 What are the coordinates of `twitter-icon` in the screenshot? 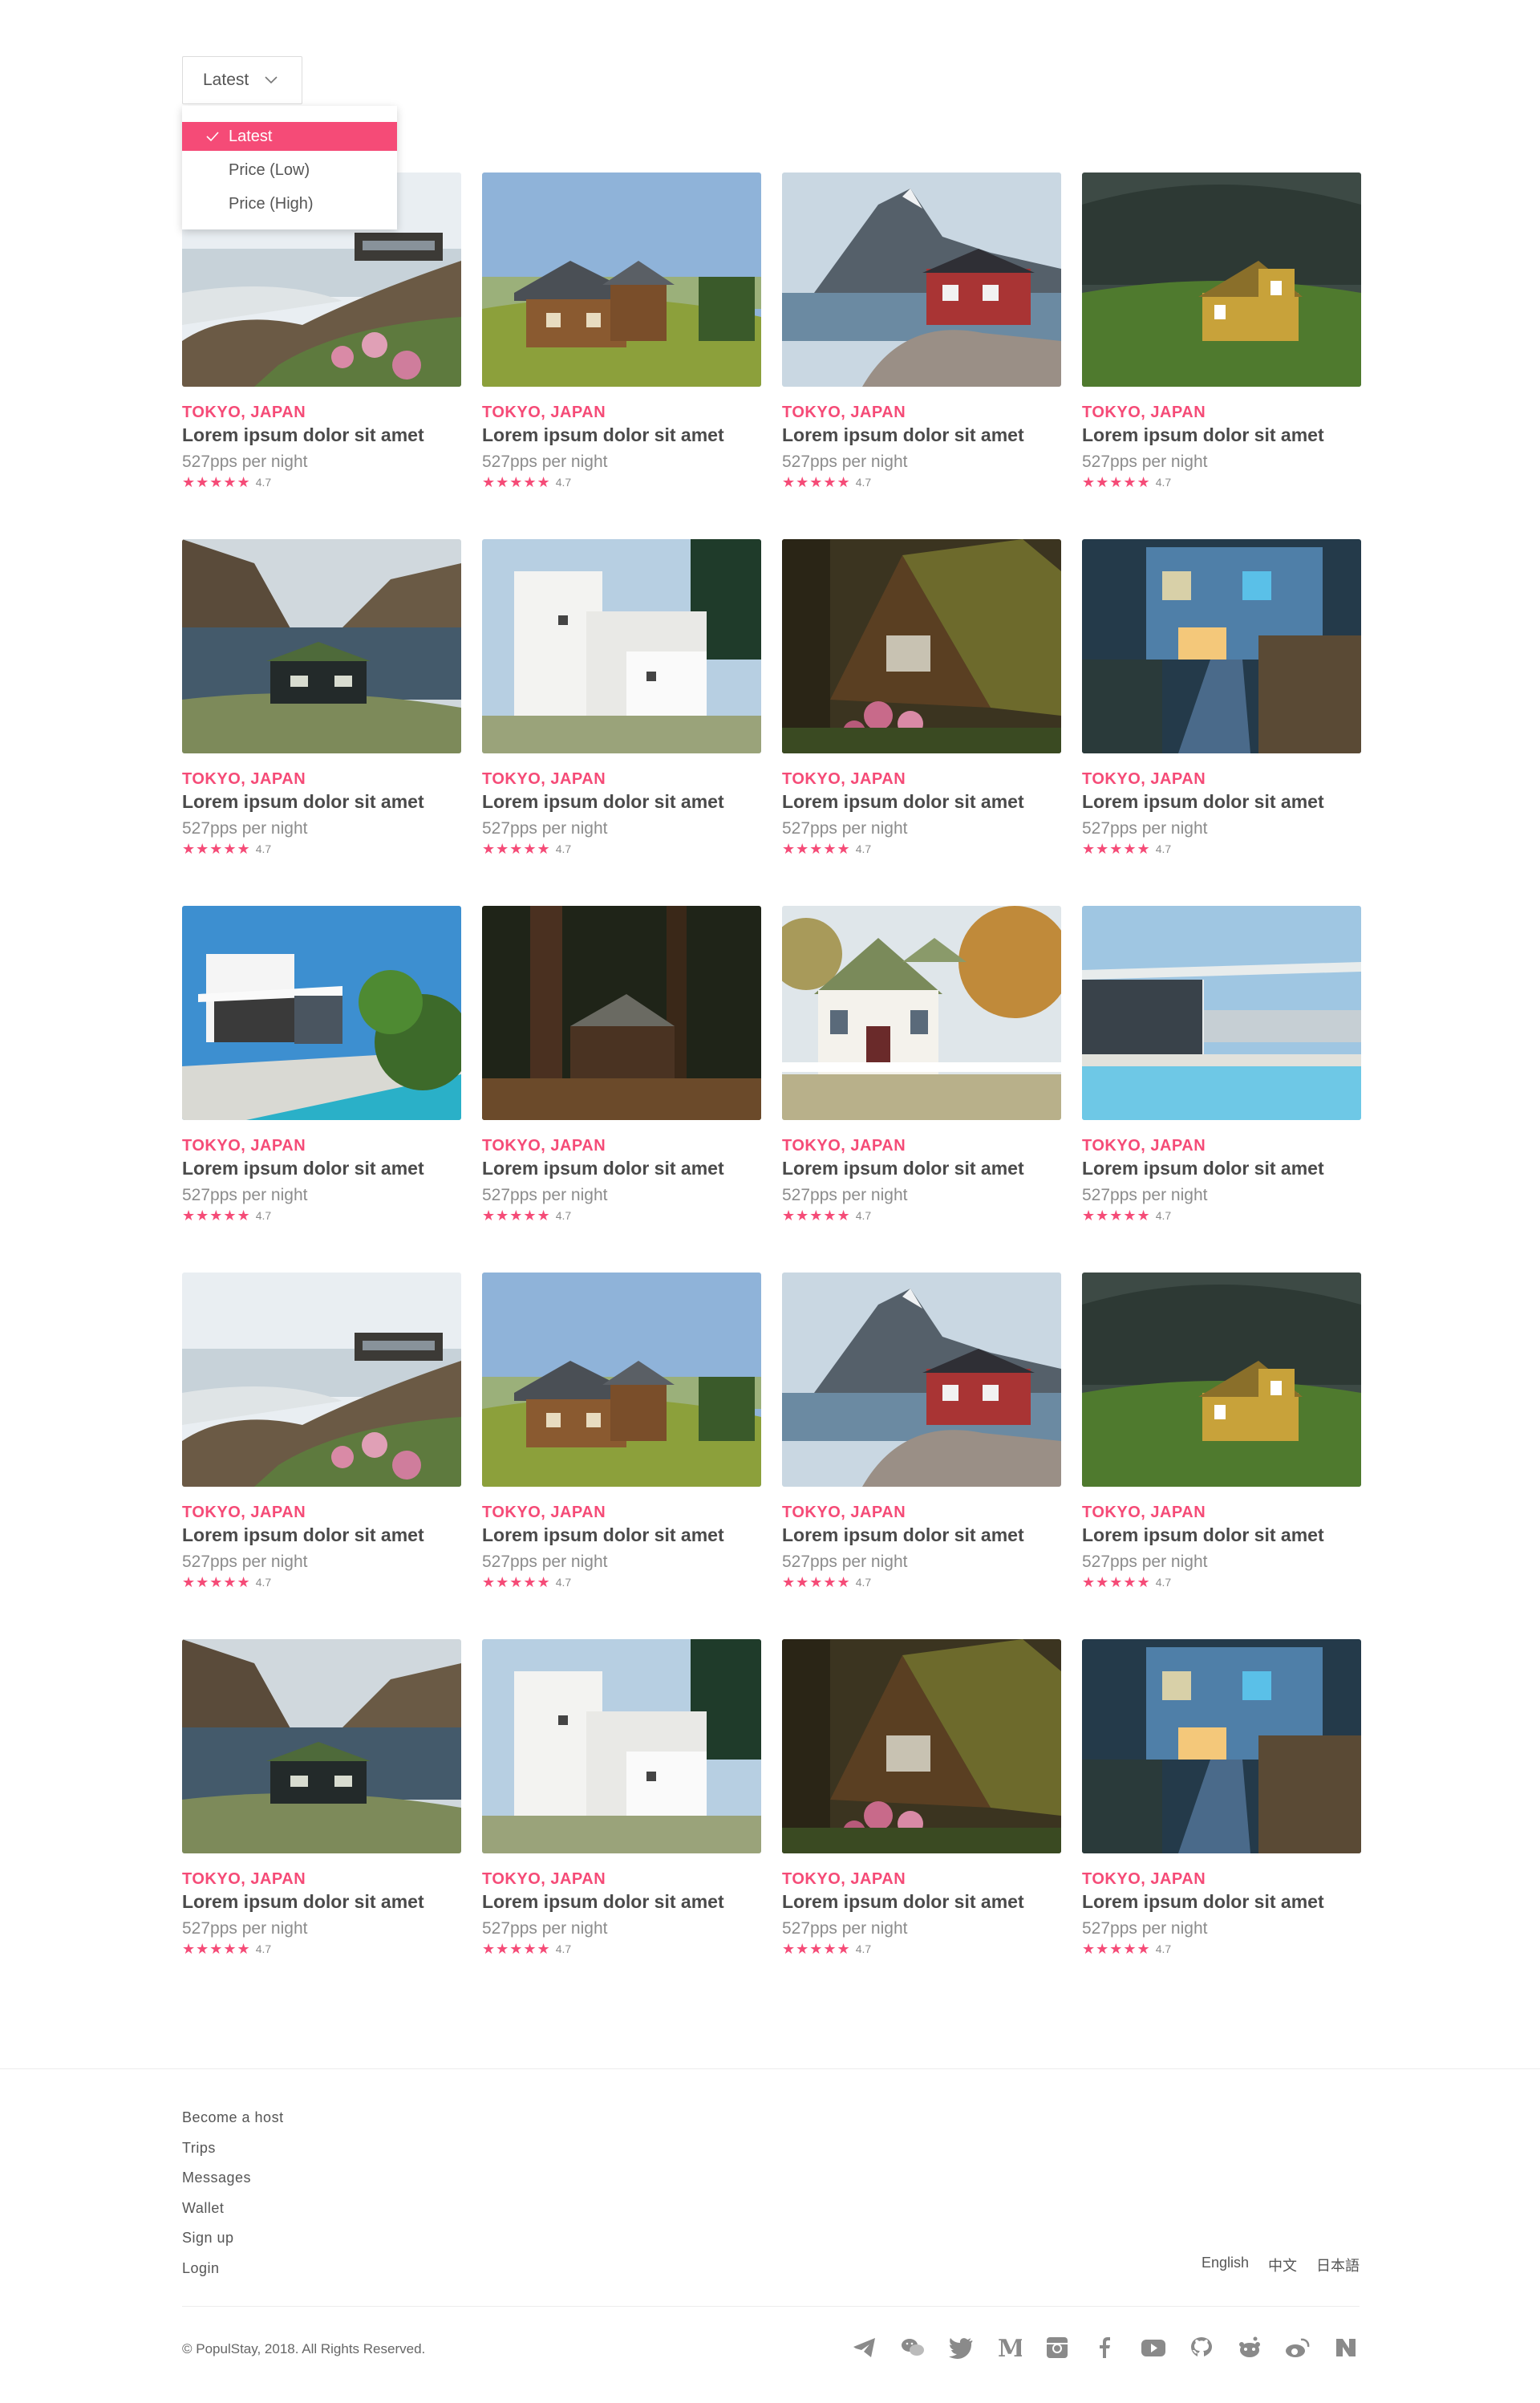 It's located at (961, 2347).